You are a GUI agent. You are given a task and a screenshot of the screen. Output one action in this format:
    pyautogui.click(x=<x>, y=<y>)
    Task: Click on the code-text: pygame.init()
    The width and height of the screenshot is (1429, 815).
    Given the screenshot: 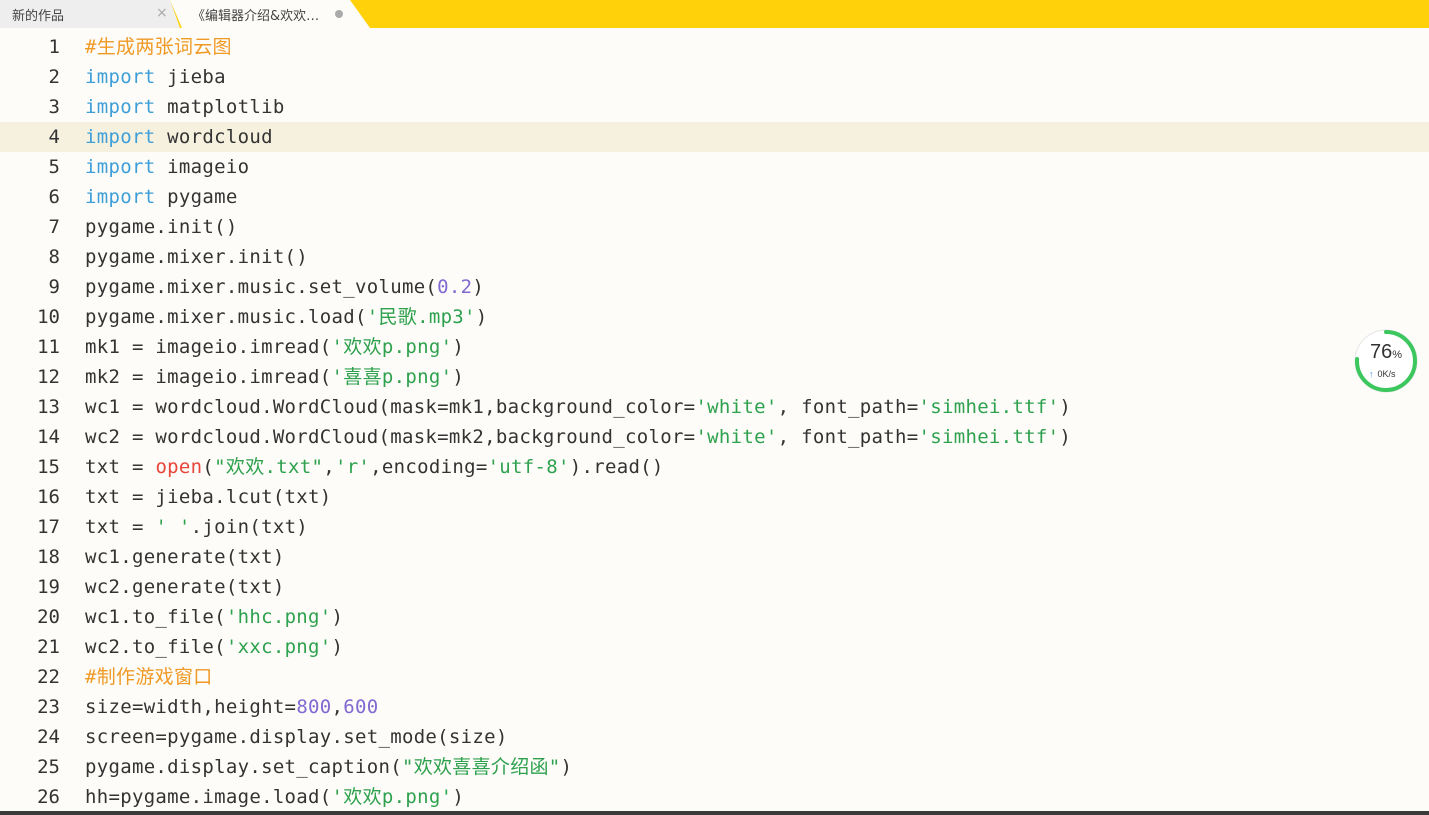 What is the action you would take?
    pyautogui.click(x=161, y=227)
    